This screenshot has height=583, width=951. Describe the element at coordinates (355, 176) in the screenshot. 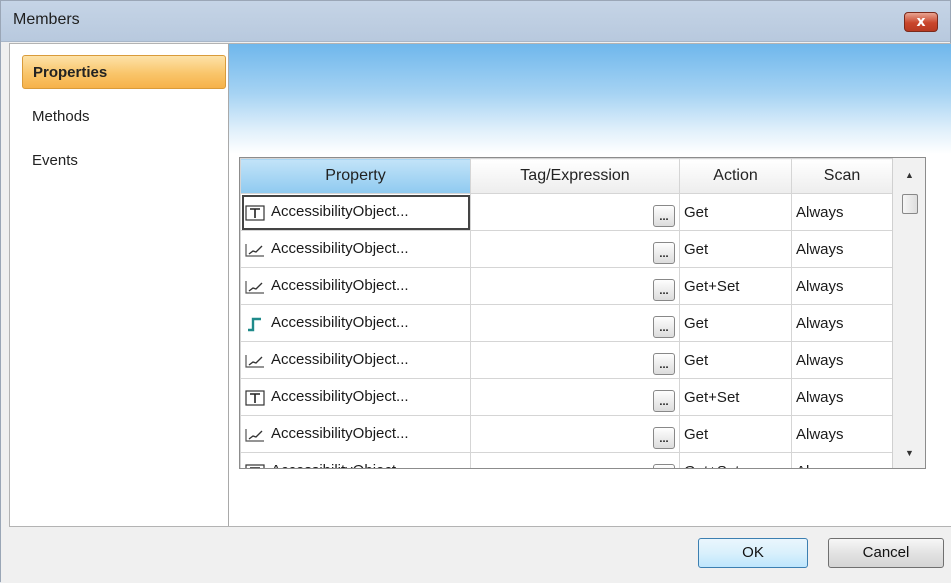

I see `column-header-property: Property` at that location.